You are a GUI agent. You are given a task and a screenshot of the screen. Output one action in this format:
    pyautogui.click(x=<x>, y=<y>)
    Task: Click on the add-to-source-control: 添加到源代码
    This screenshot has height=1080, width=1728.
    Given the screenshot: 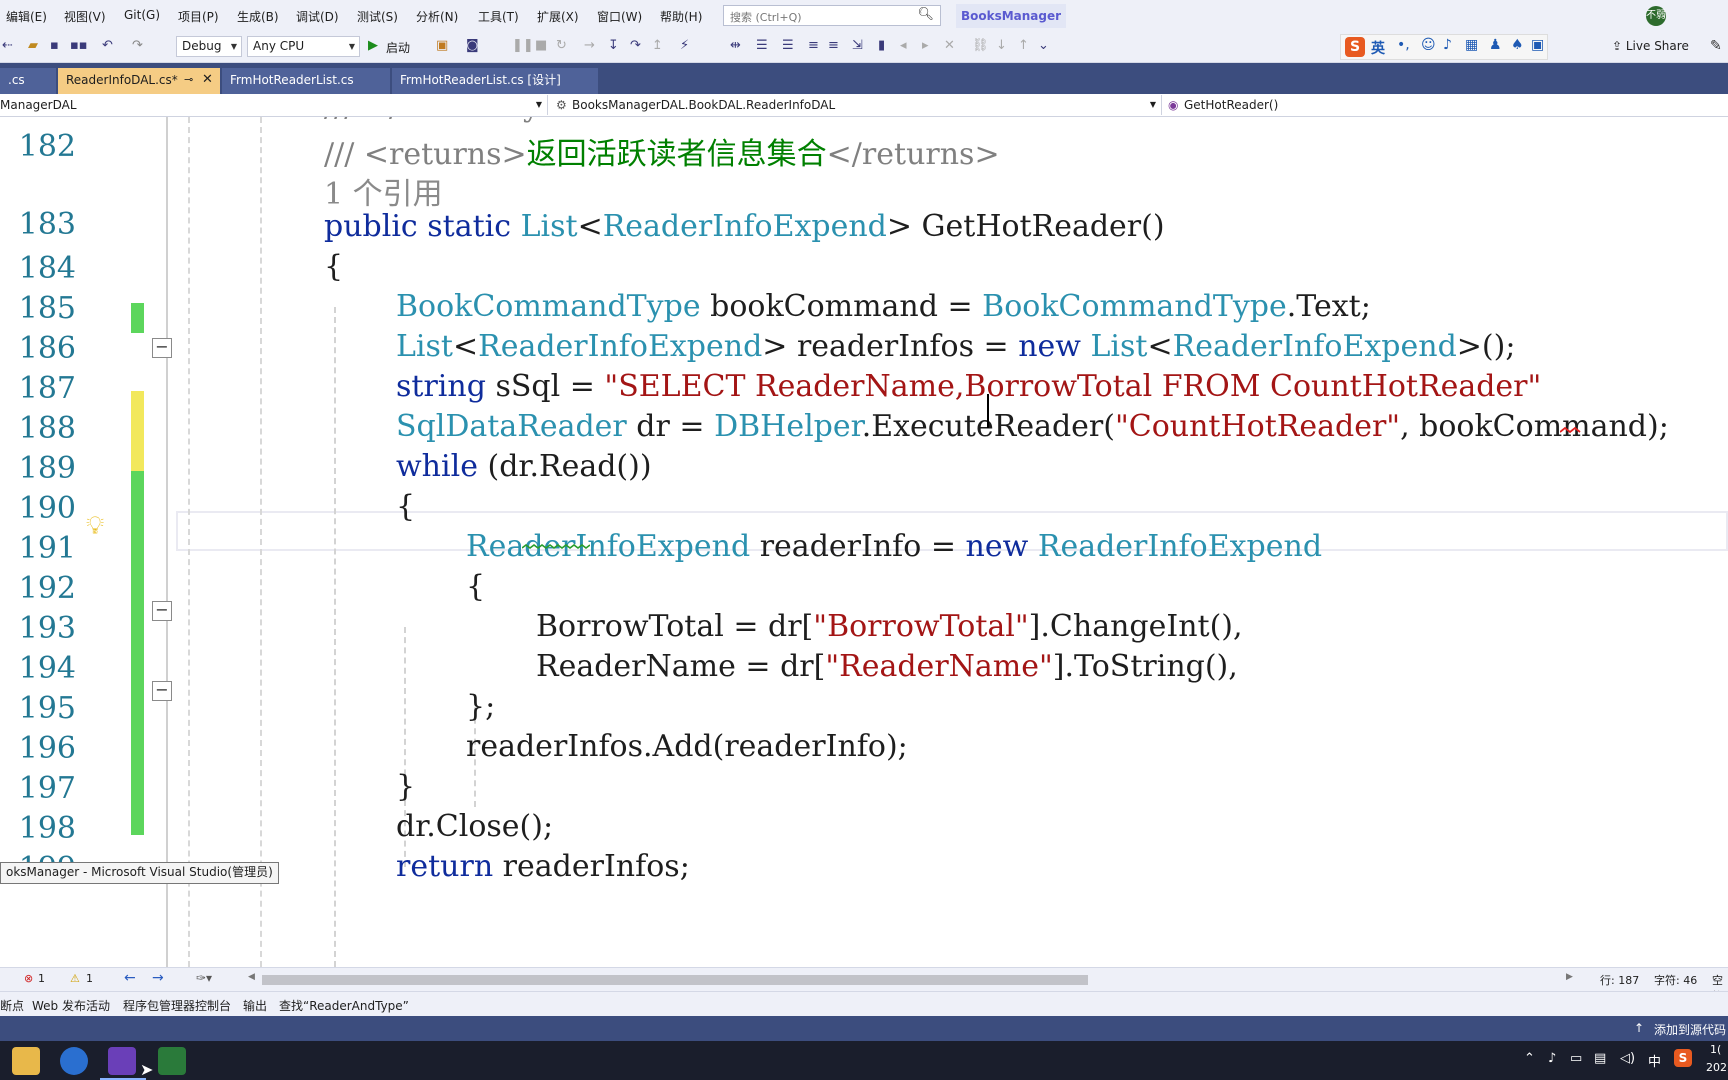 What is the action you would take?
    pyautogui.click(x=1690, y=1029)
    